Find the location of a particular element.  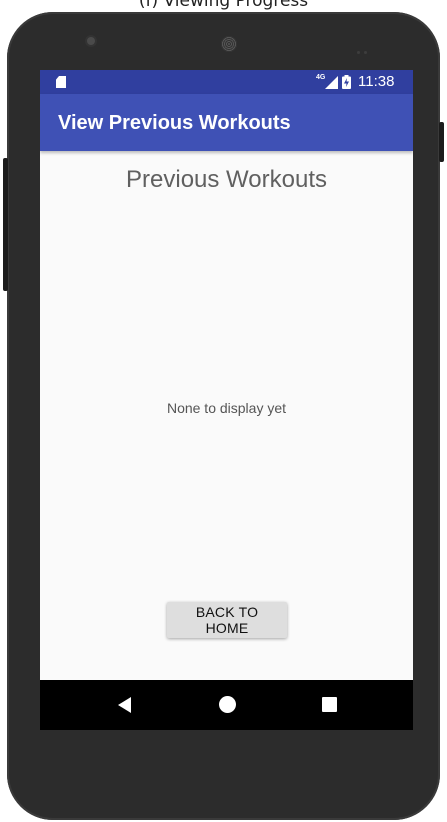

page-title: Previous Workouts is located at coordinates (226, 179).